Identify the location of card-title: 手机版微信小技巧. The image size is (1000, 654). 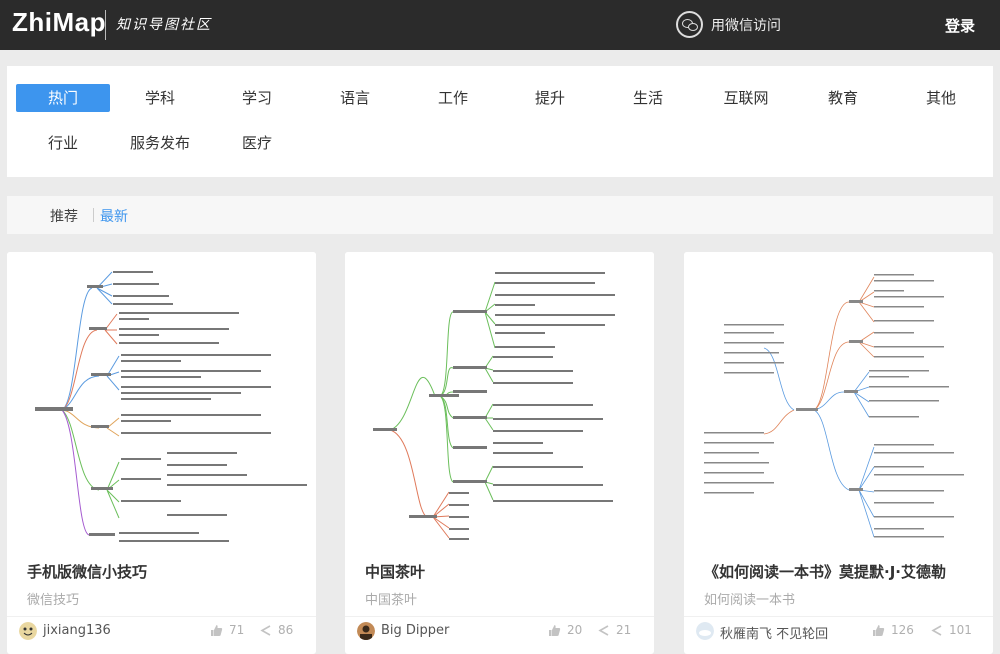
(87, 571).